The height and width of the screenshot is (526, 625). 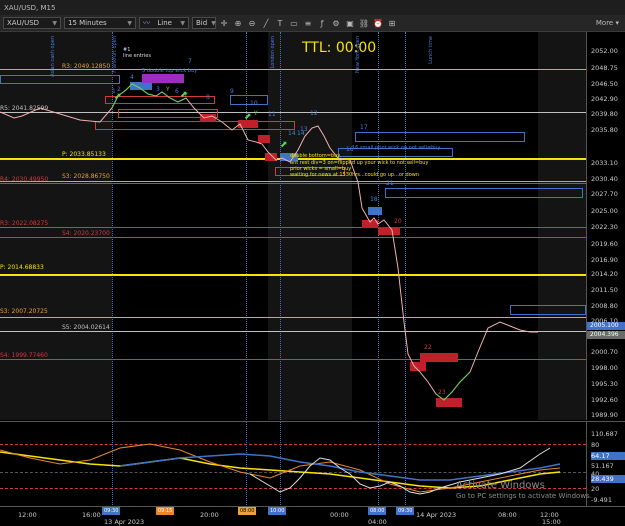 I want to click on watermark-subtitle: Go to PC settings to activate Windows., so click(x=524, y=496).